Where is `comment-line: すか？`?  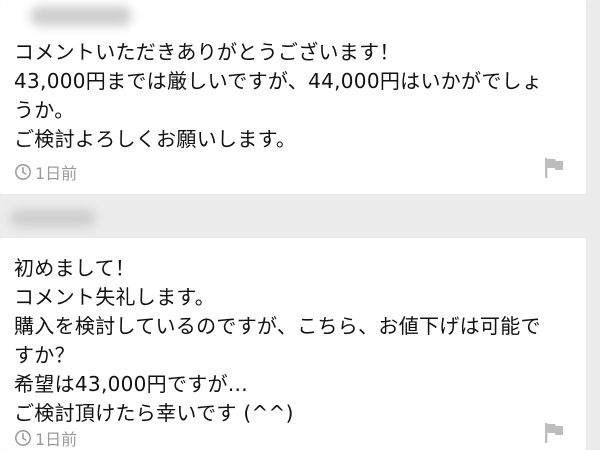 comment-line: すか？ is located at coordinates (44, 355).